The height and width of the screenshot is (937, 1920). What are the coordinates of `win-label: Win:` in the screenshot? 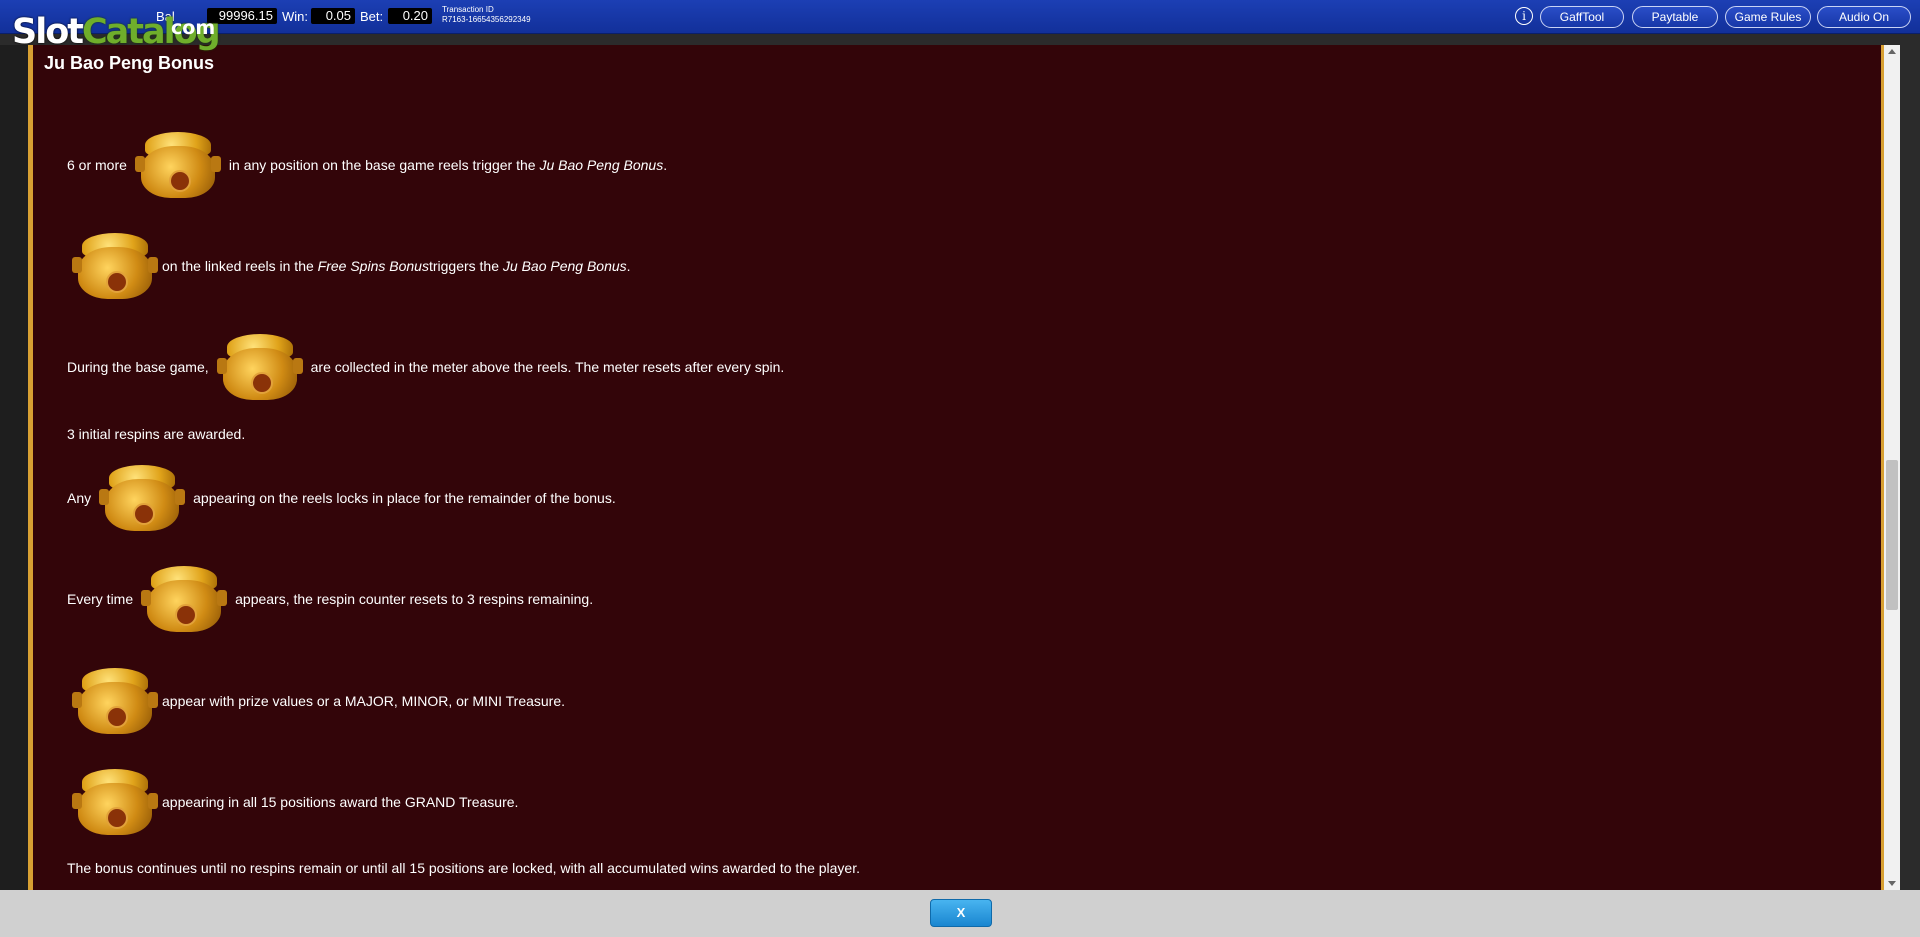 It's located at (295, 16).